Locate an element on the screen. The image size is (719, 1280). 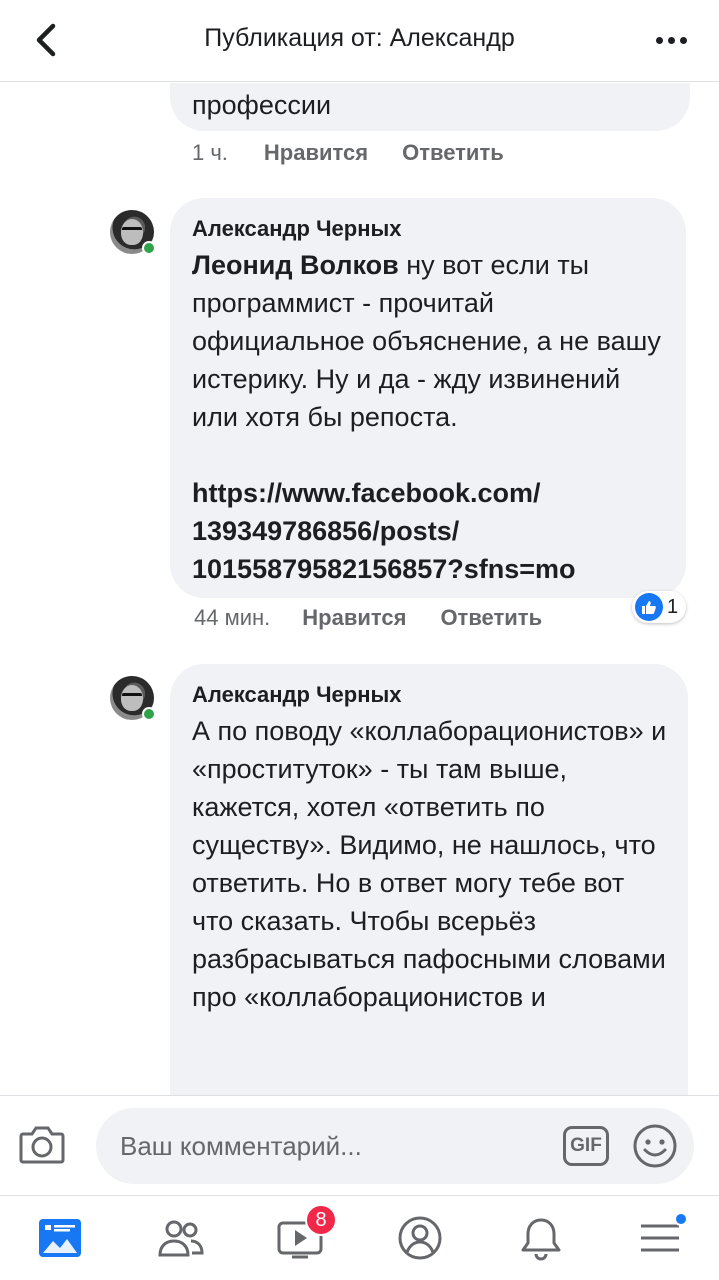
profile-icon is located at coordinates (420, 1238).